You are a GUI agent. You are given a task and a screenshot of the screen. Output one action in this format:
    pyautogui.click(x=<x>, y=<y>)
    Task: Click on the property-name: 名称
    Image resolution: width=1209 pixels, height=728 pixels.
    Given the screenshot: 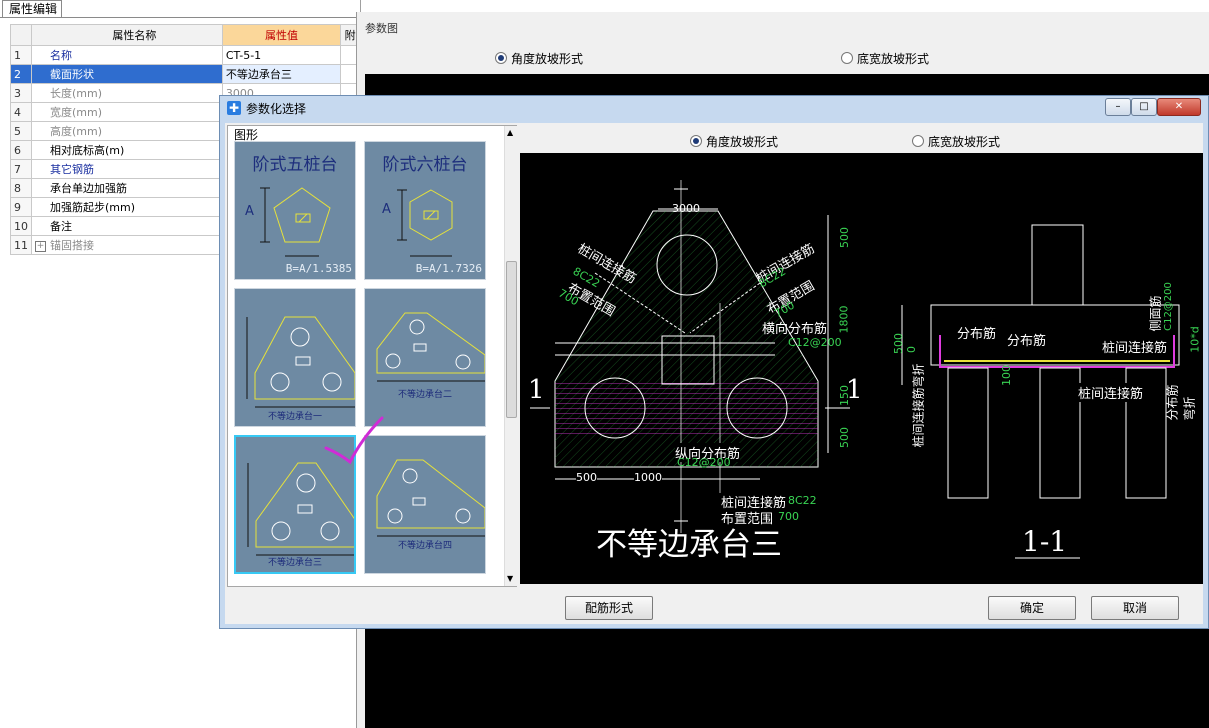 What is the action you would take?
    pyautogui.click(x=127, y=55)
    